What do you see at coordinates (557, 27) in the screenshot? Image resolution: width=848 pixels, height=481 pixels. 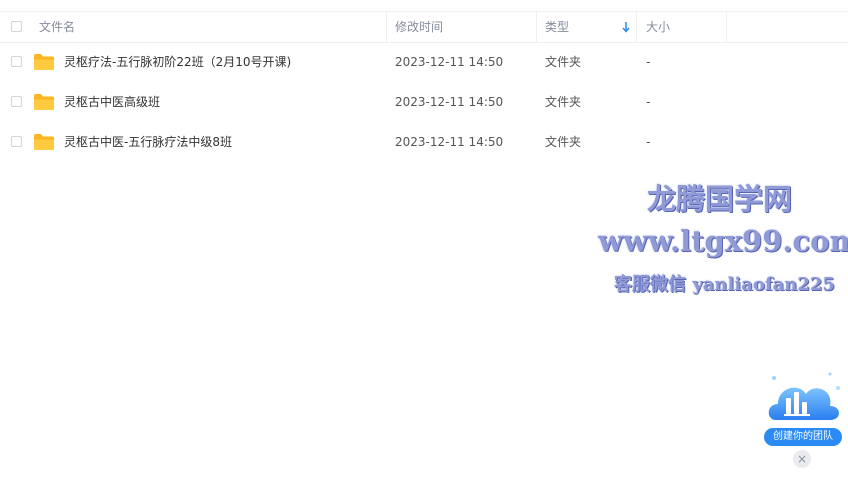 I see `column-header-type: 类型` at bounding box center [557, 27].